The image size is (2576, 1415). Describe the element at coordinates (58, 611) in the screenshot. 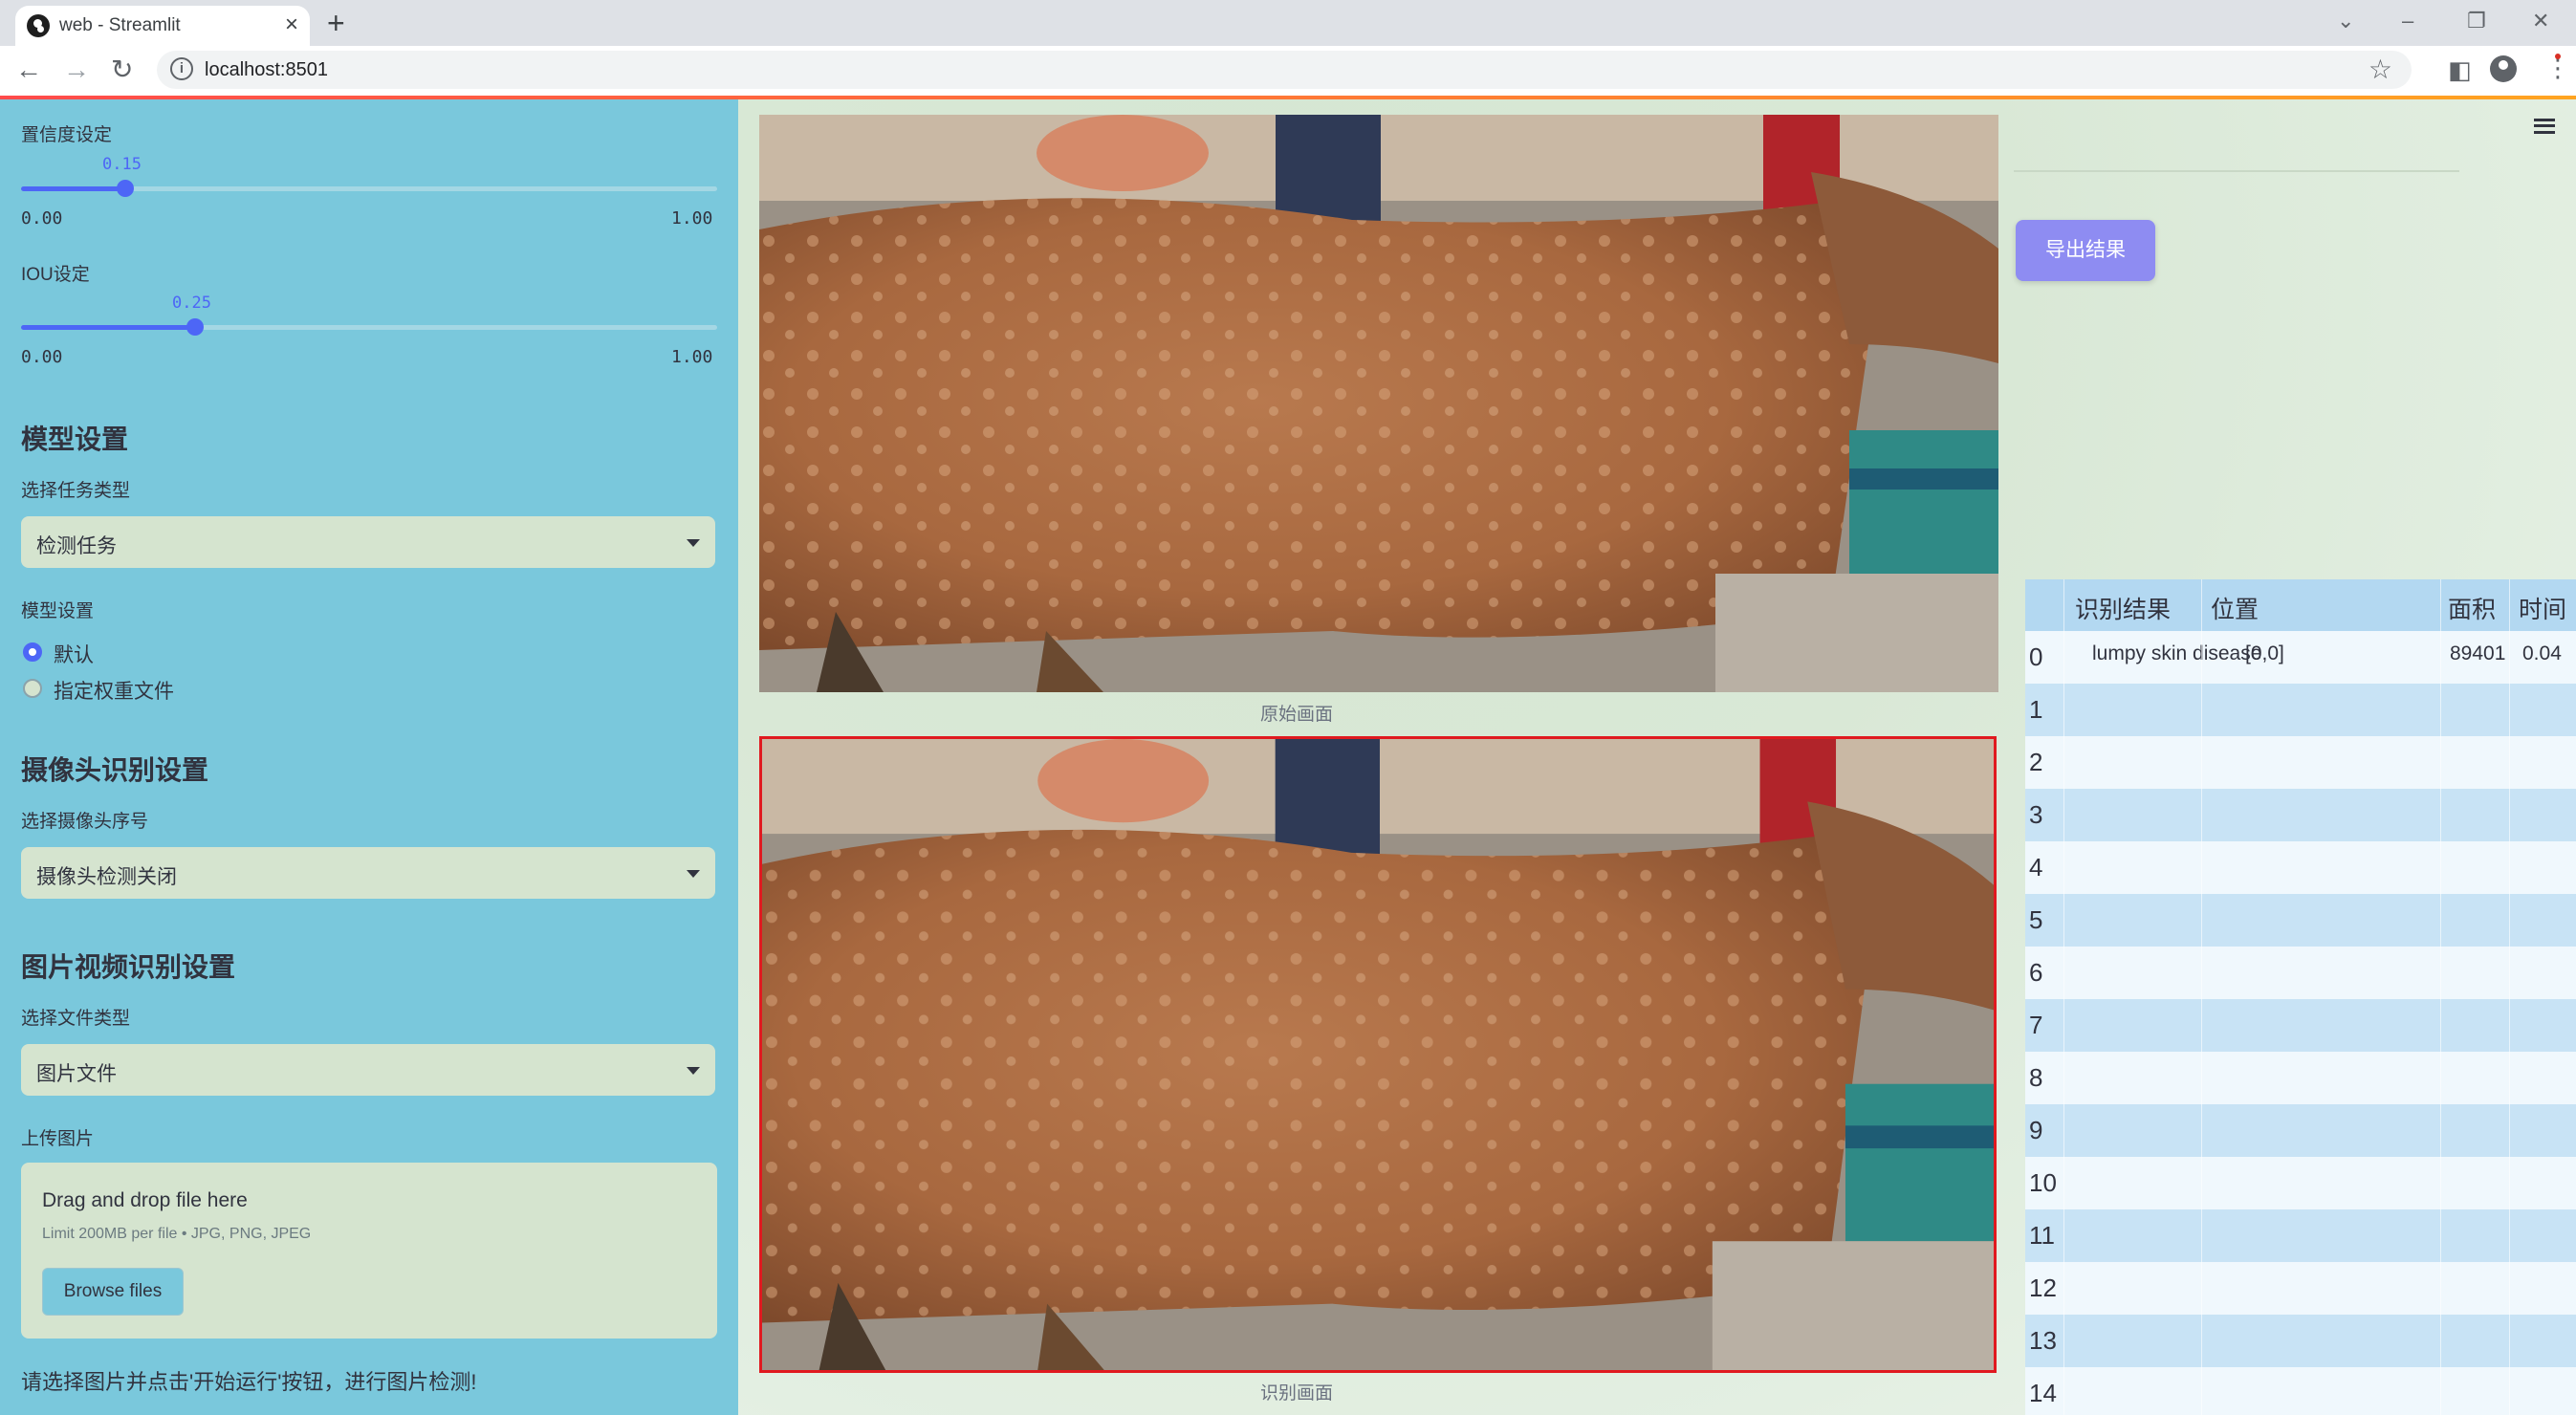

I see `model-select-label: 模型设置` at that location.